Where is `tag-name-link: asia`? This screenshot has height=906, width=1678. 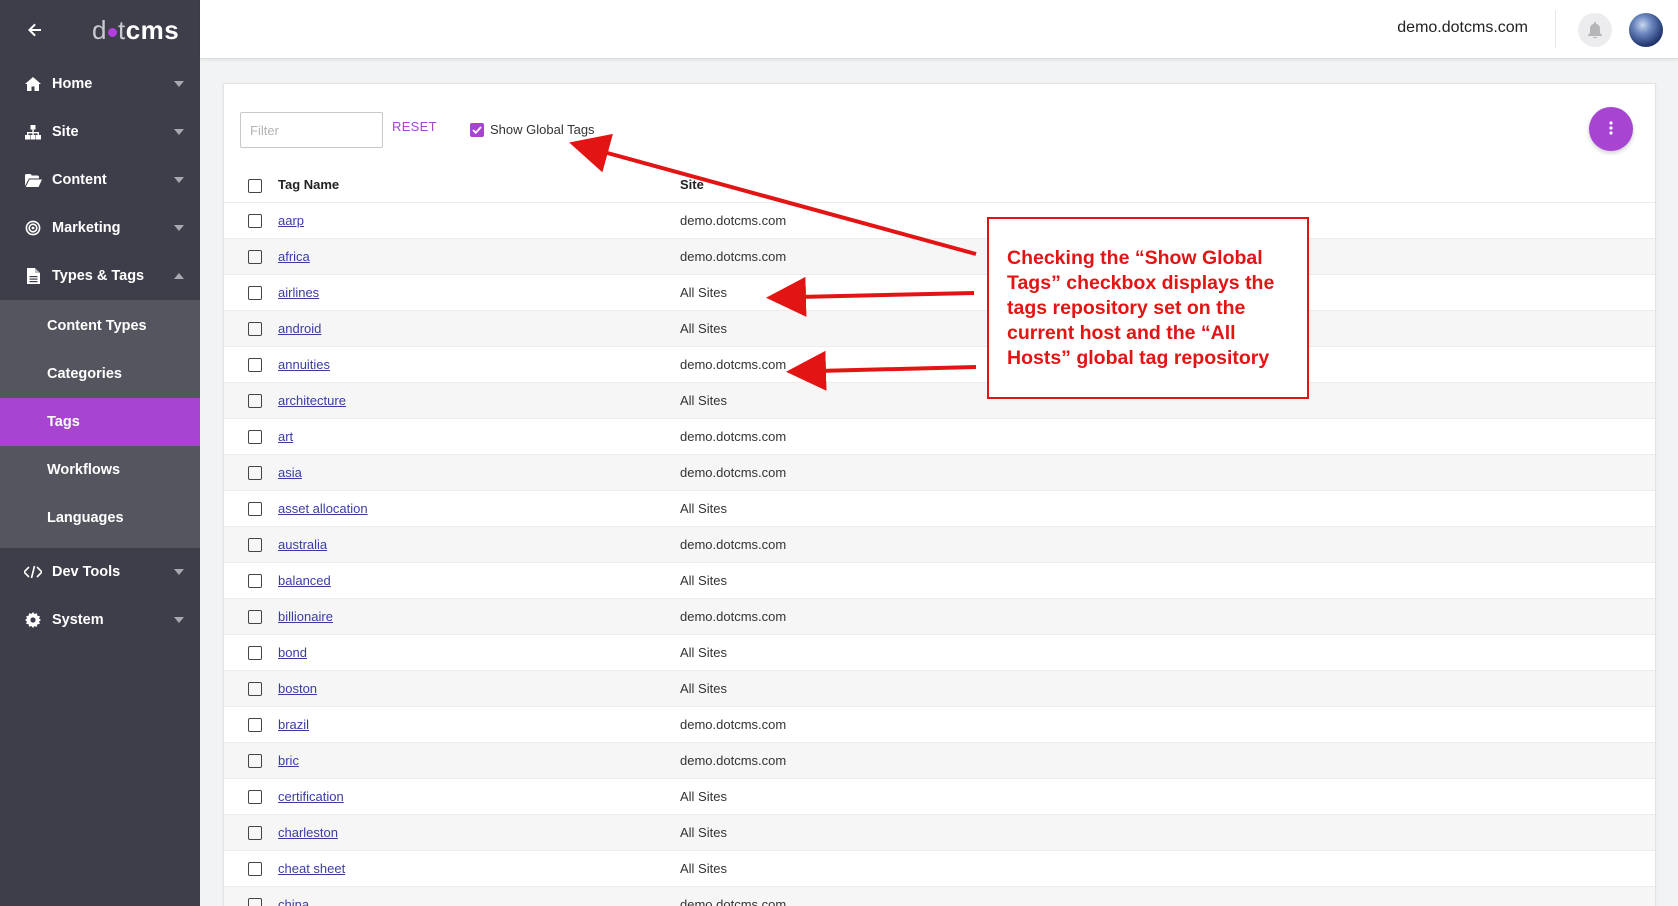 tag-name-link: asia is located at coordinates (290, 472).